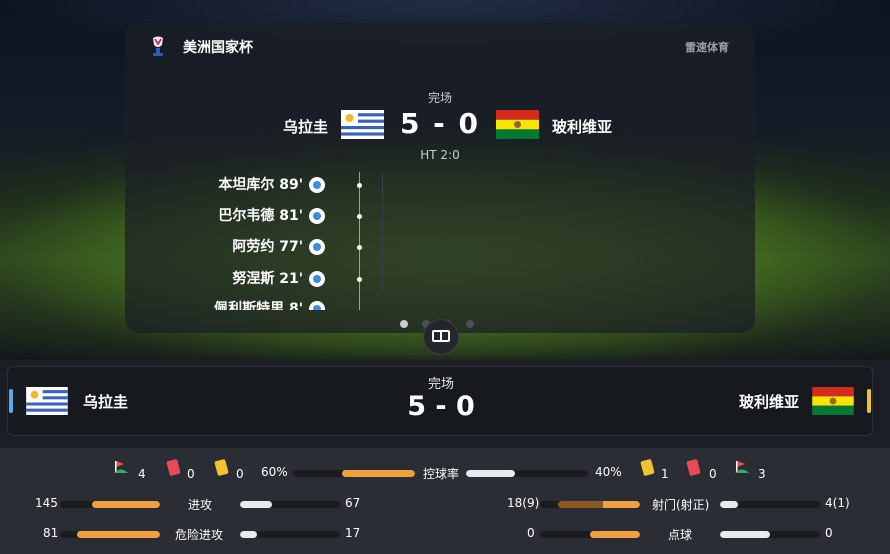  Describe the element at coordinates (118, 534) in the screenshot. I see `home-dangerous-attacks-fill` at that location.